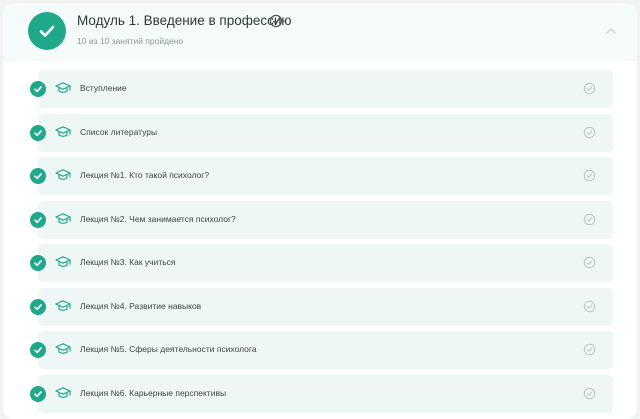 Image resolution: width=640 pixels, height=419 pixels. I want to click on lesson-row: Лекция №4. Развитие навыков, so click(320, 307).